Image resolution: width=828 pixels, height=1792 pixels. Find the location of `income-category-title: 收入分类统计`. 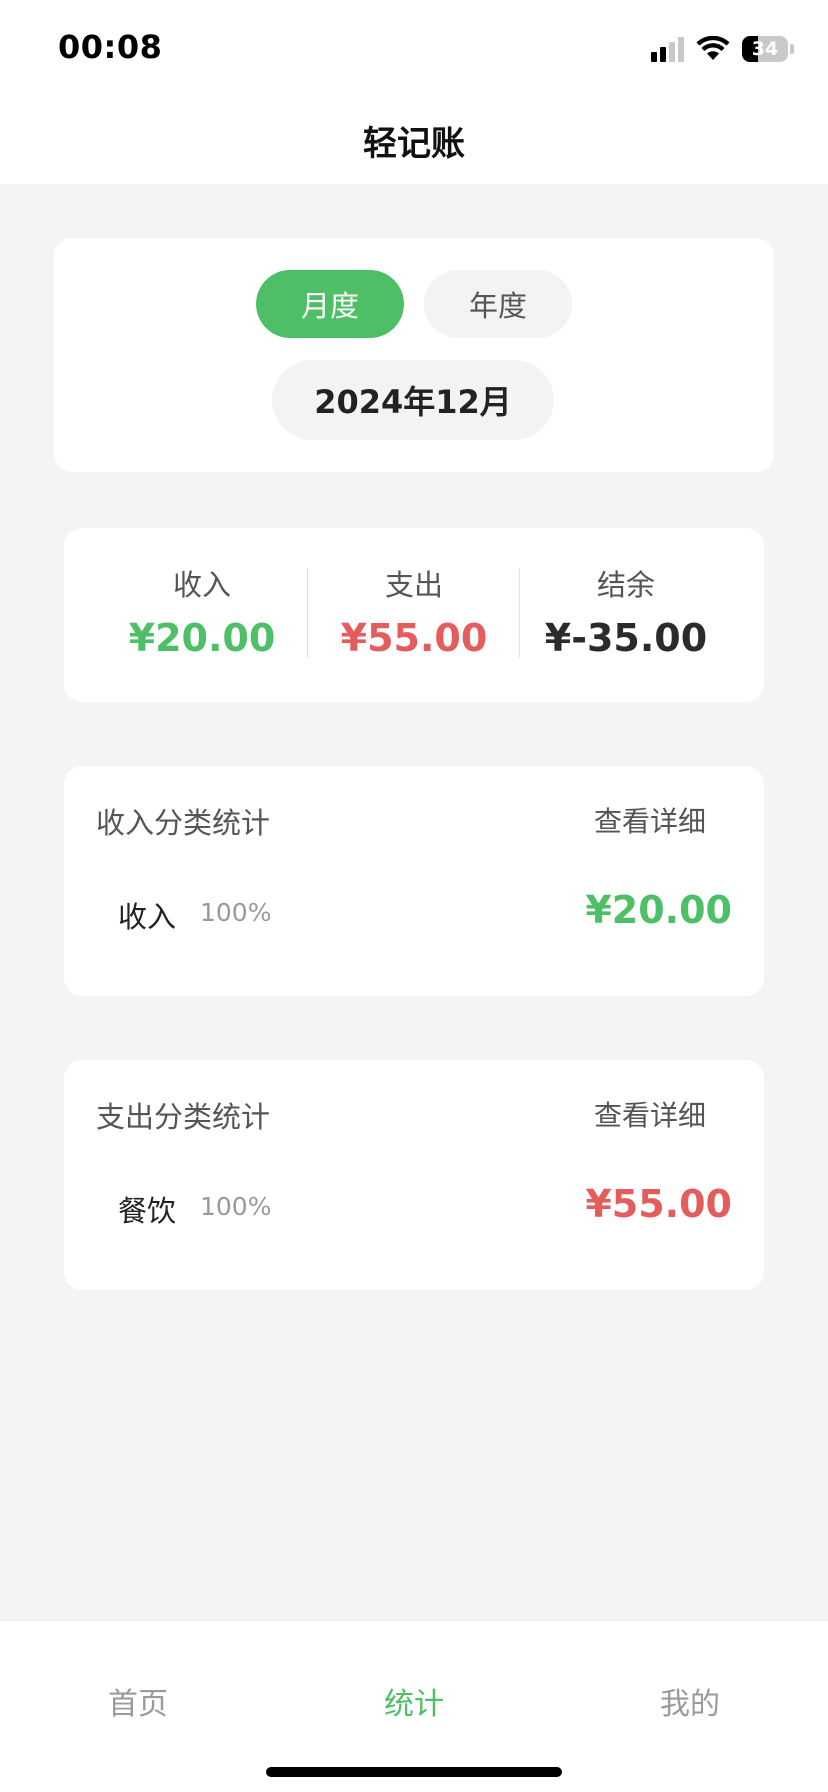

income-category-title: 收入分类统计 is located at coordinates (183, 823).